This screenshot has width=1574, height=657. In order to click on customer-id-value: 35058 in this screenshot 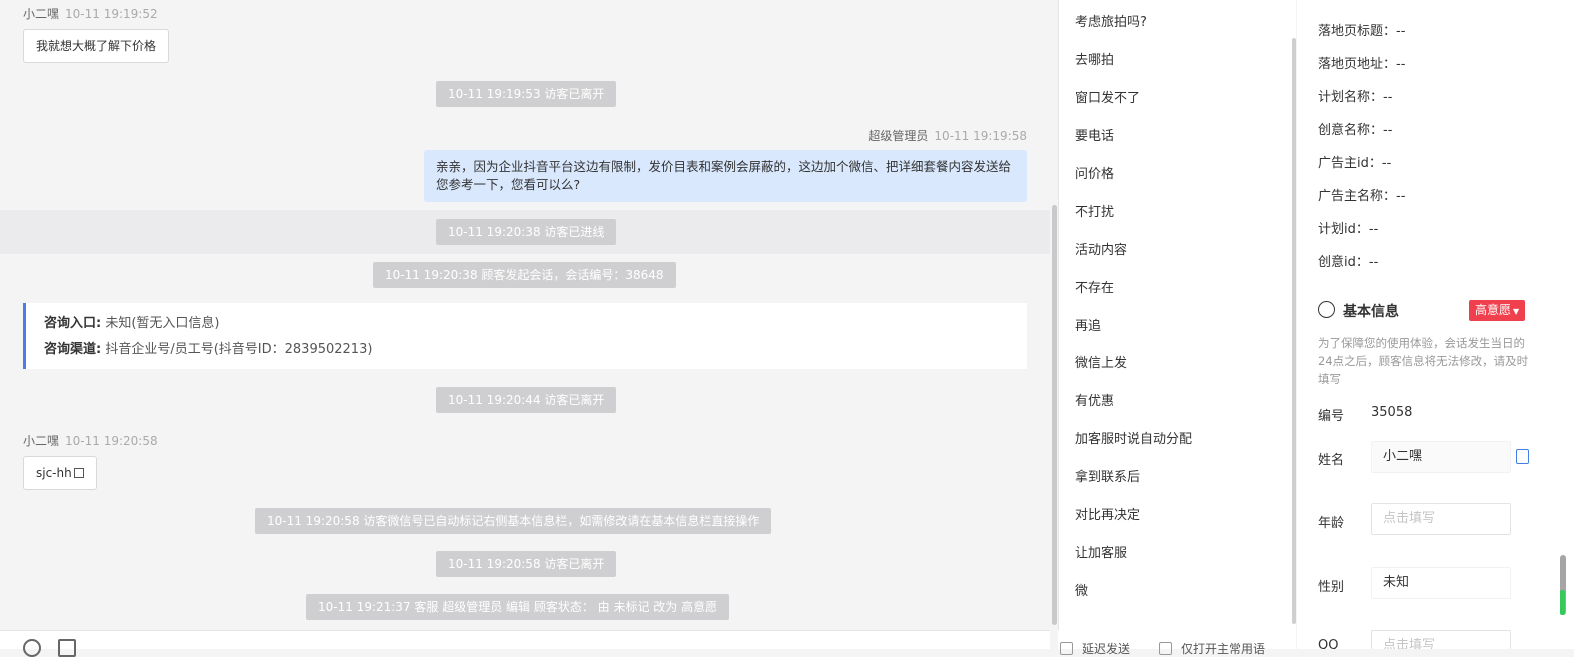, I will do `click(1392, 412)`.